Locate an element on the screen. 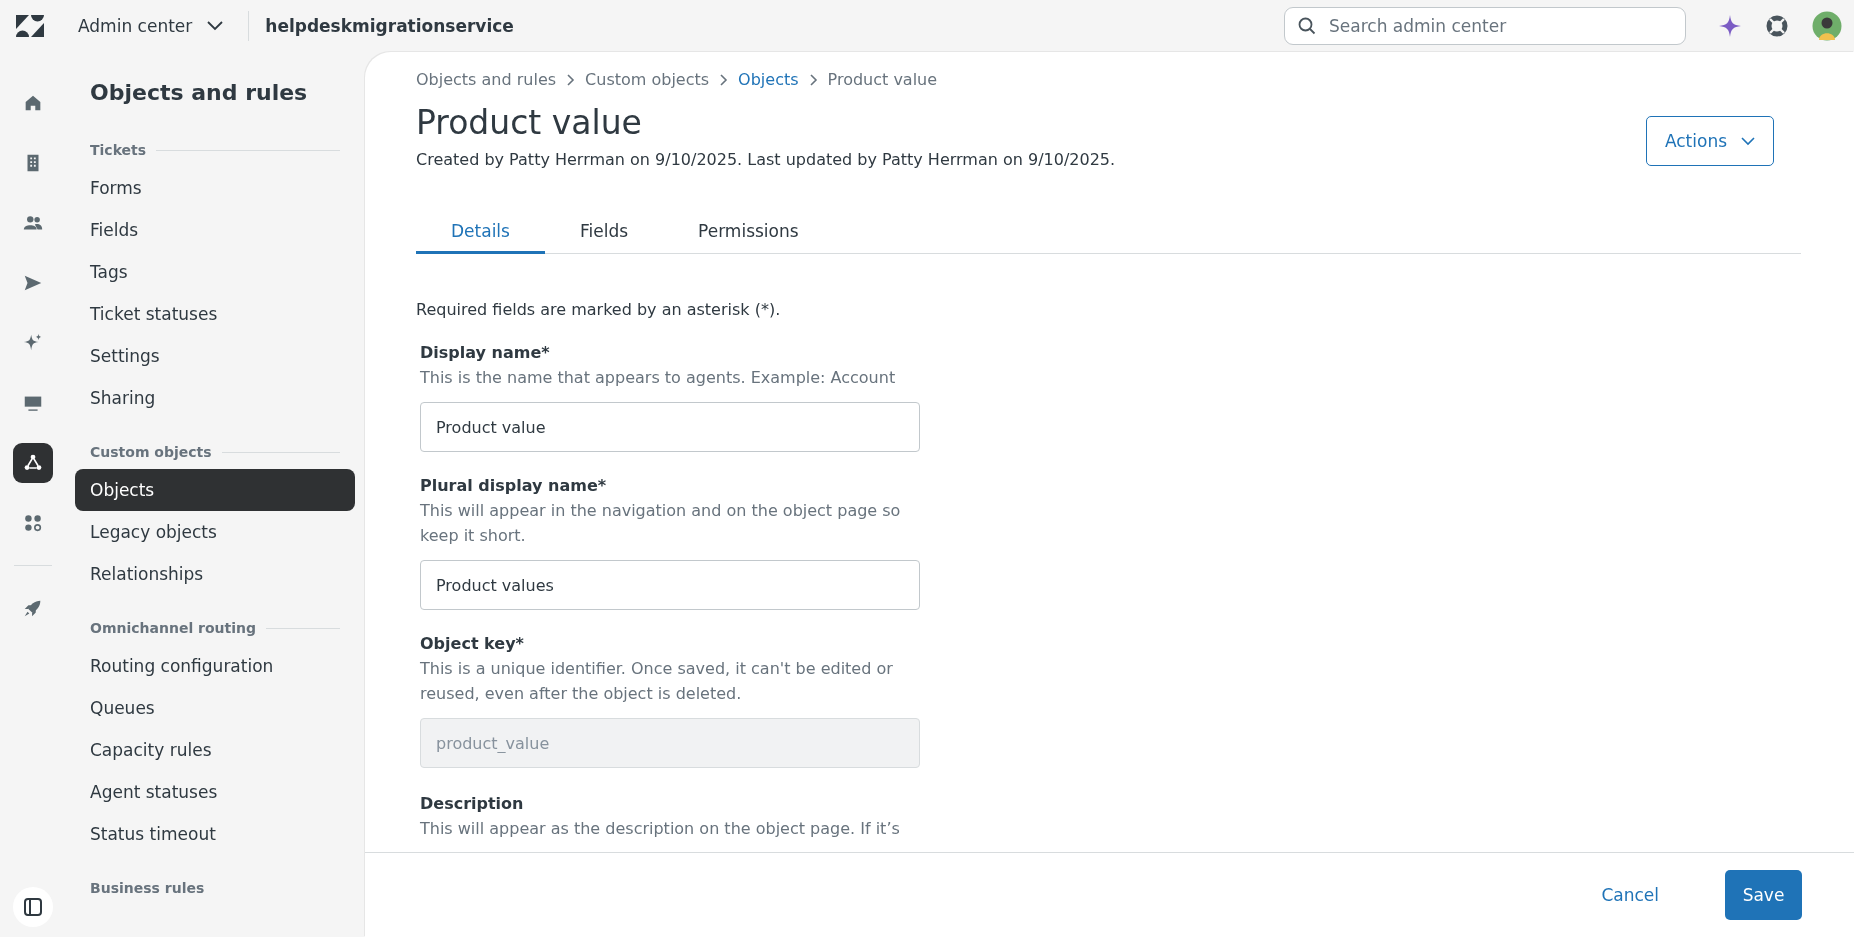 This screenshot has height=937, width=1854. search-field: Search admin center is located at coordinates (1485, 26).